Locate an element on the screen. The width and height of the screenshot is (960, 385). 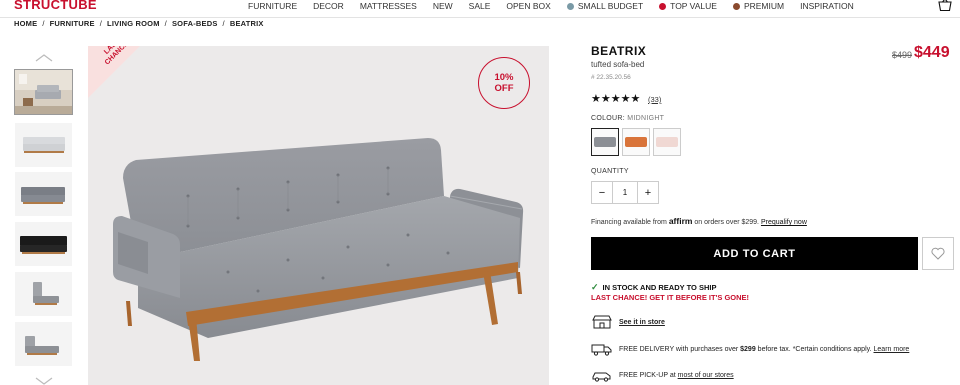
swatch-midnight is located at coordinates (605, 142).